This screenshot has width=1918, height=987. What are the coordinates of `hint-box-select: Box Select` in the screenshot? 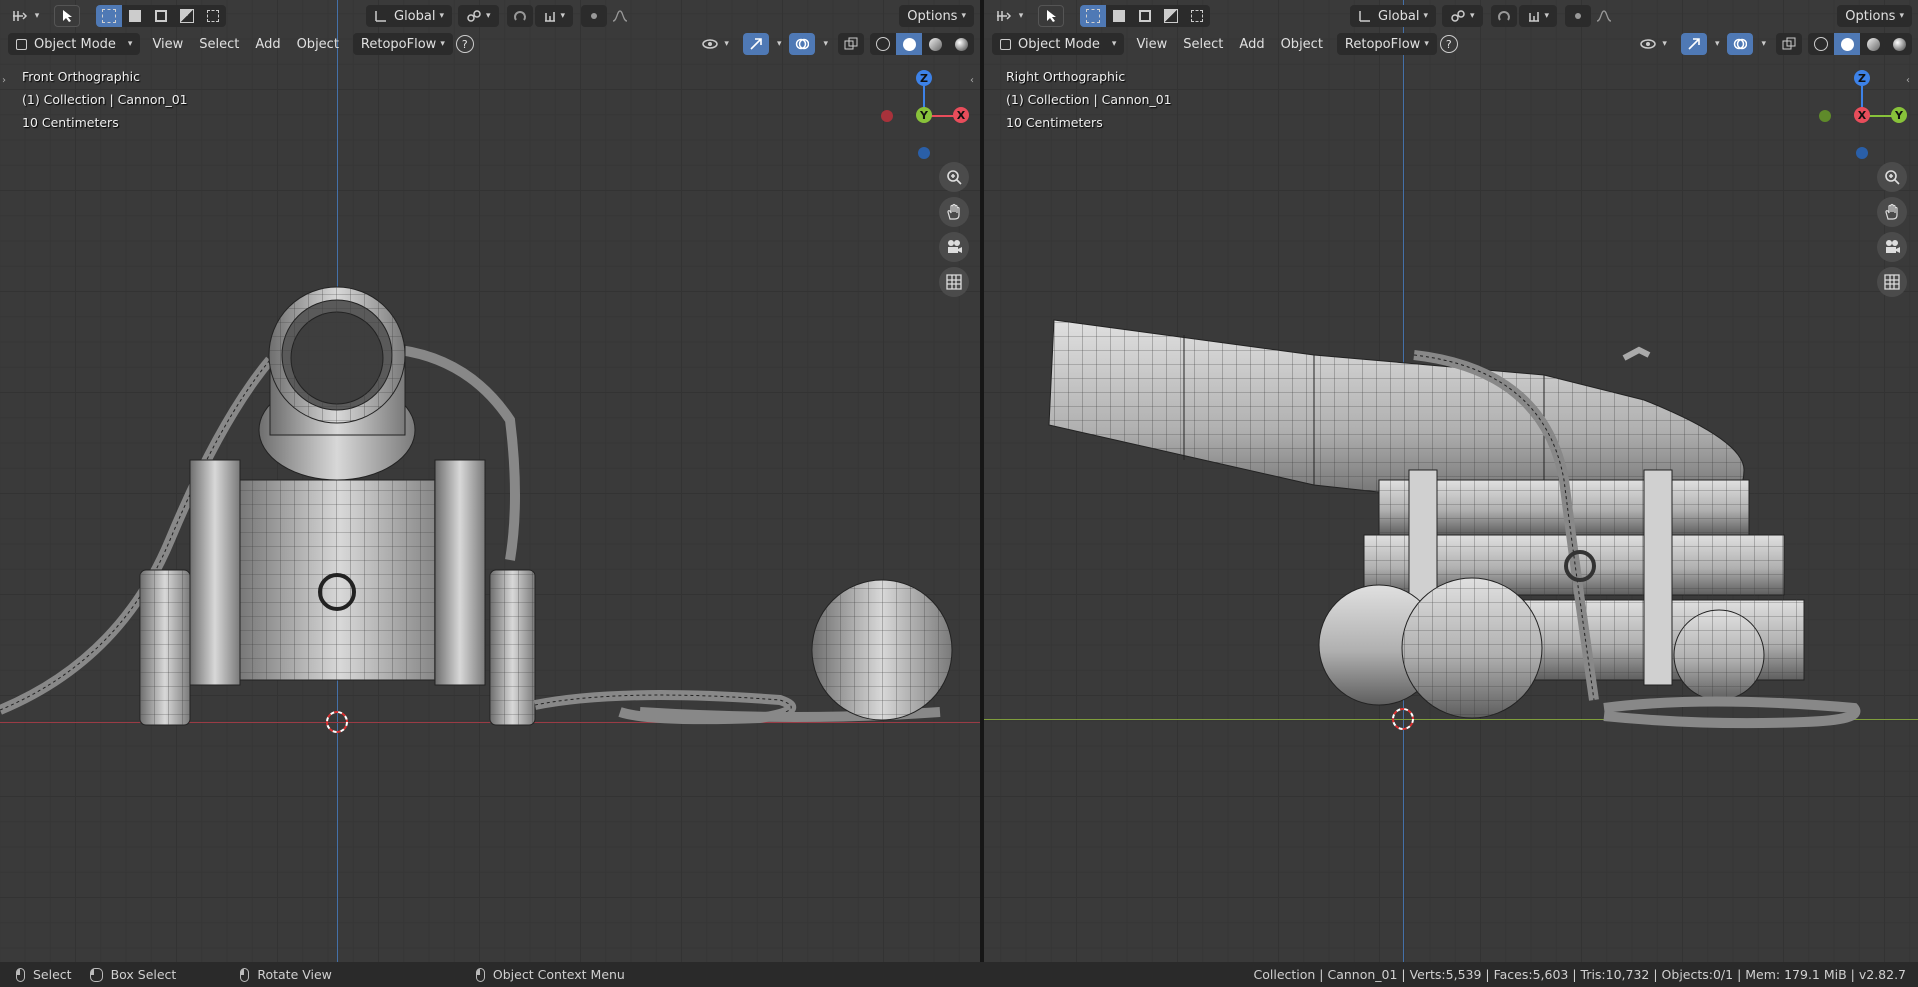 It's located at (133, 974).